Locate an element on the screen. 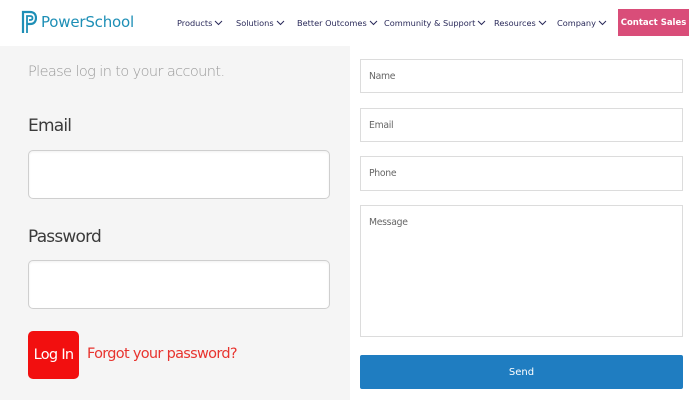 The width and height of the screenshot is (700, 400). nav-item-better-outcomes: Better Outcomes is located at coordinates (337, 23).